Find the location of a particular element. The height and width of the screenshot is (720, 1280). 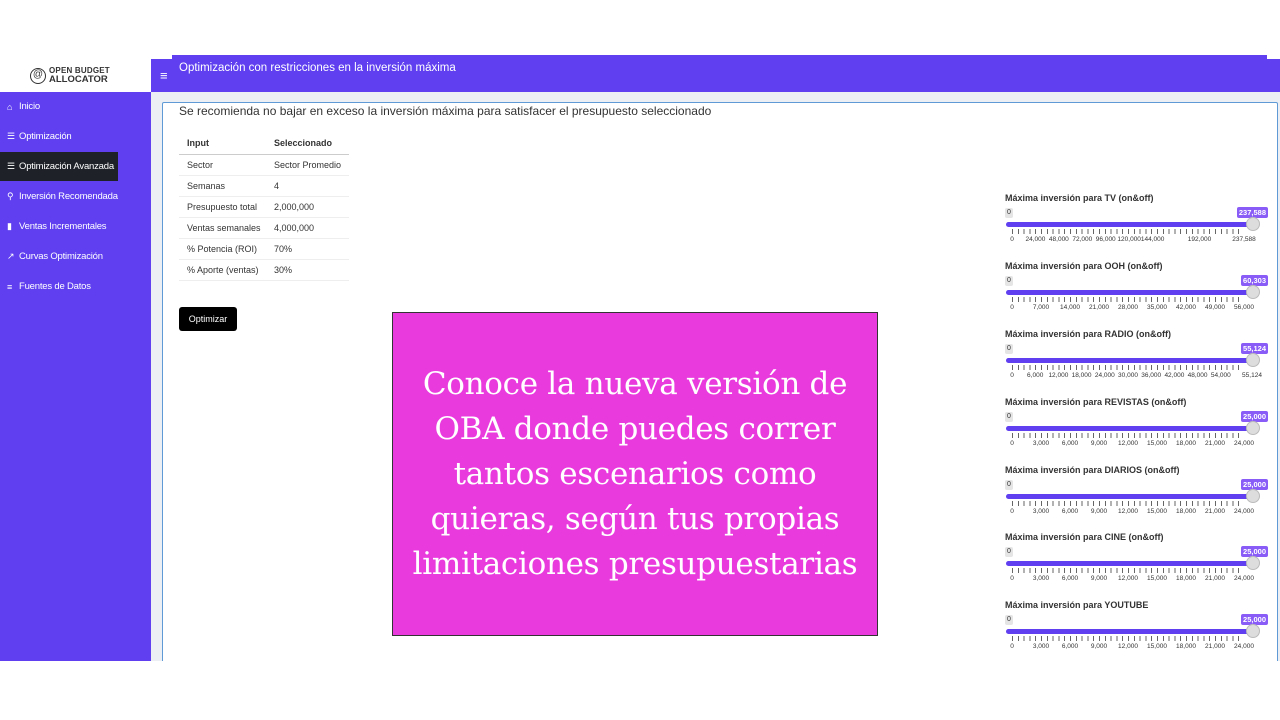

logo: @ OPEN BUDGET ALLOCATOR is located at coordinates (75, 75).